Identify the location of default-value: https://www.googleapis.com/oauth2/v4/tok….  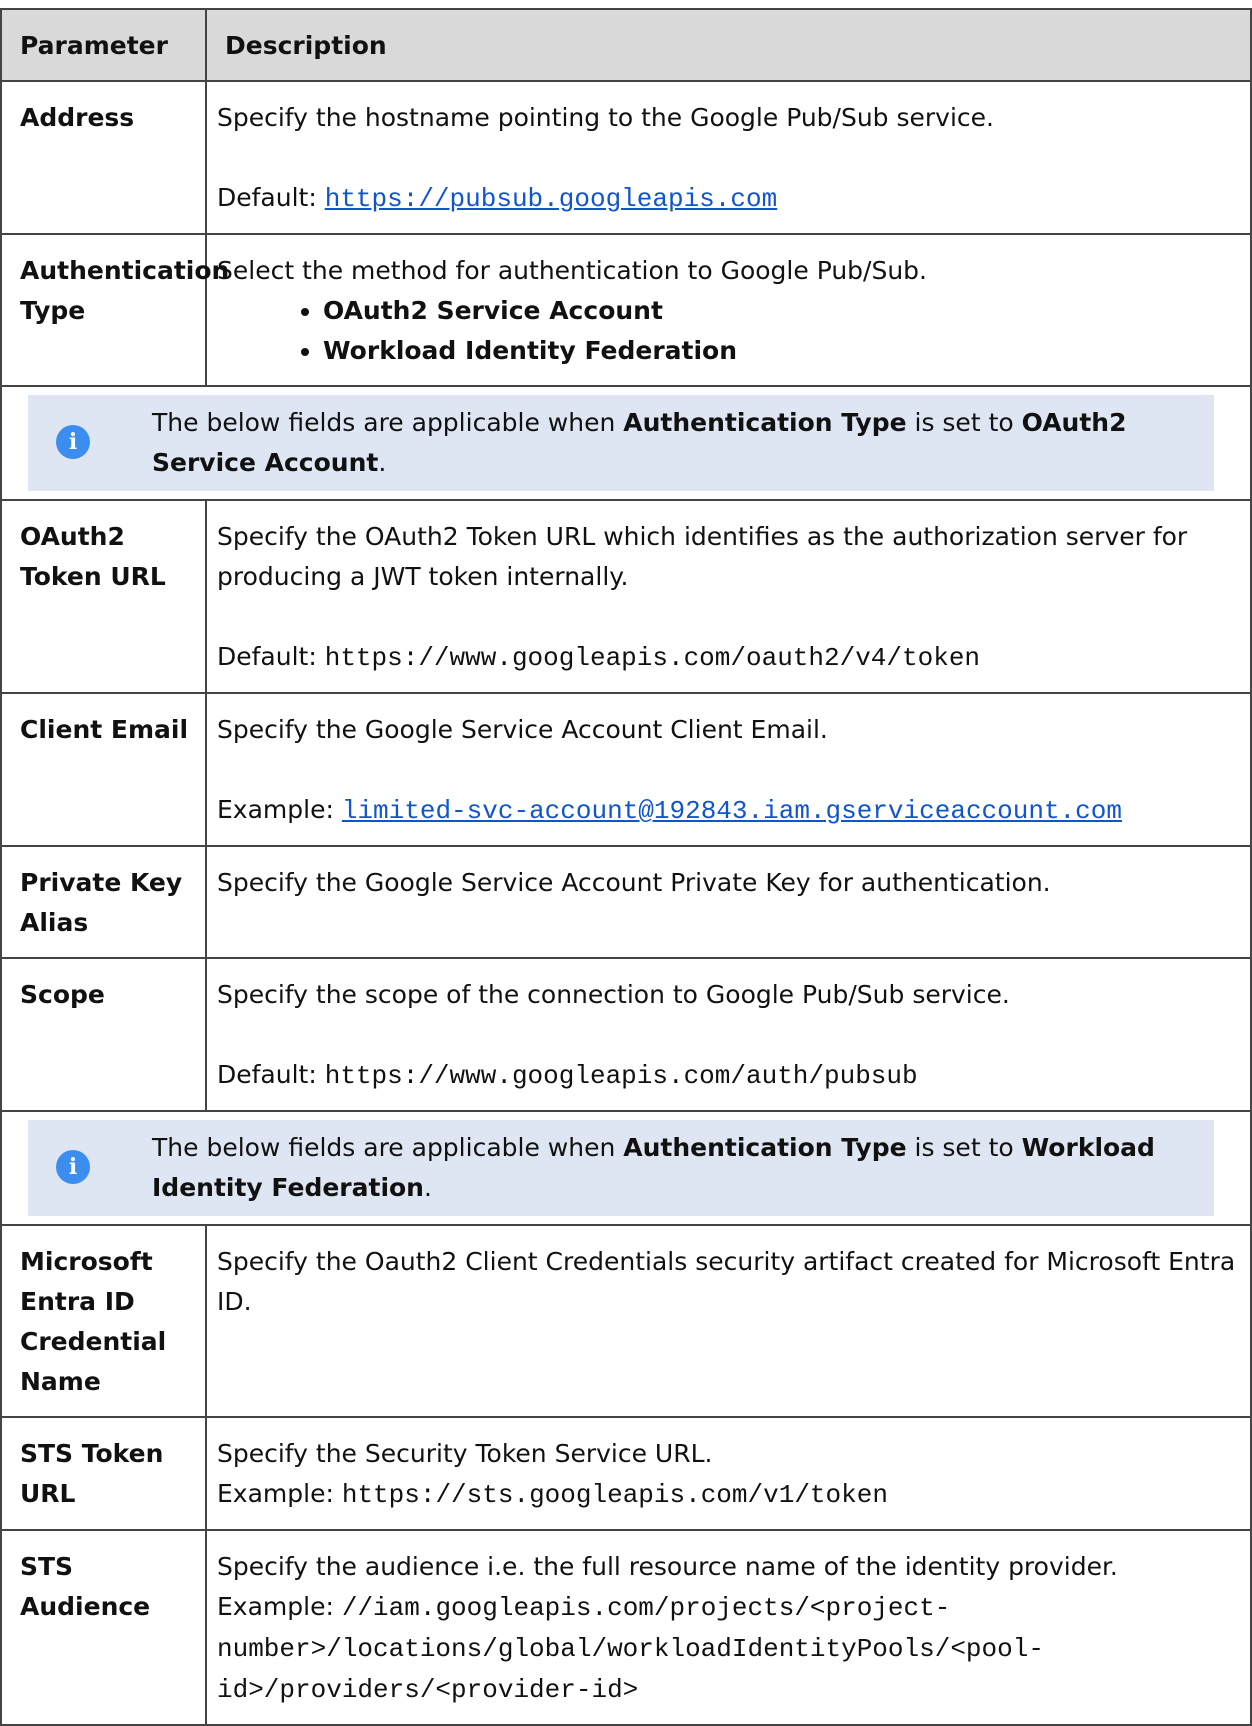
(652, 658).